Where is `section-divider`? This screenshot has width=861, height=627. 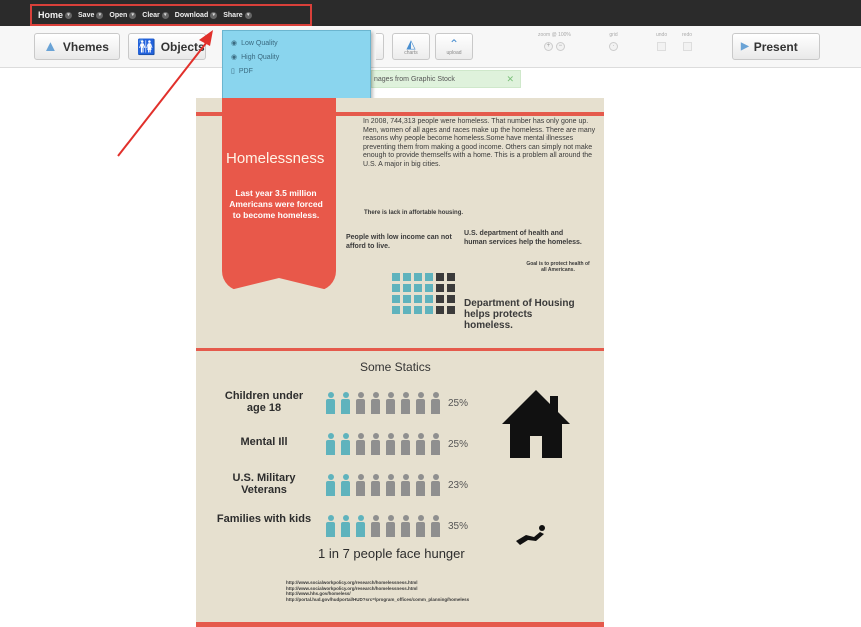 section-divider is located at coordinates (400, 349).